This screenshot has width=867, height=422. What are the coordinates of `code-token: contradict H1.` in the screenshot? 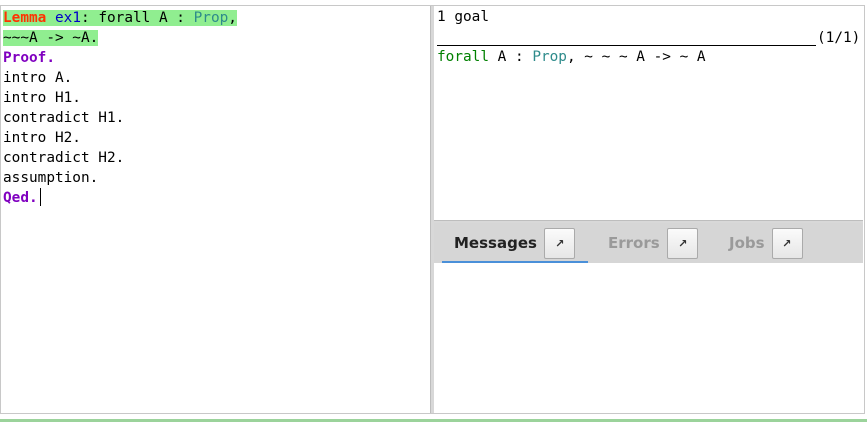 It's located at (64, 118).